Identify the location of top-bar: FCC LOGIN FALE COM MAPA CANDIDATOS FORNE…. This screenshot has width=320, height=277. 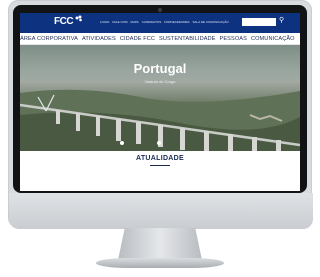
(160, 23).